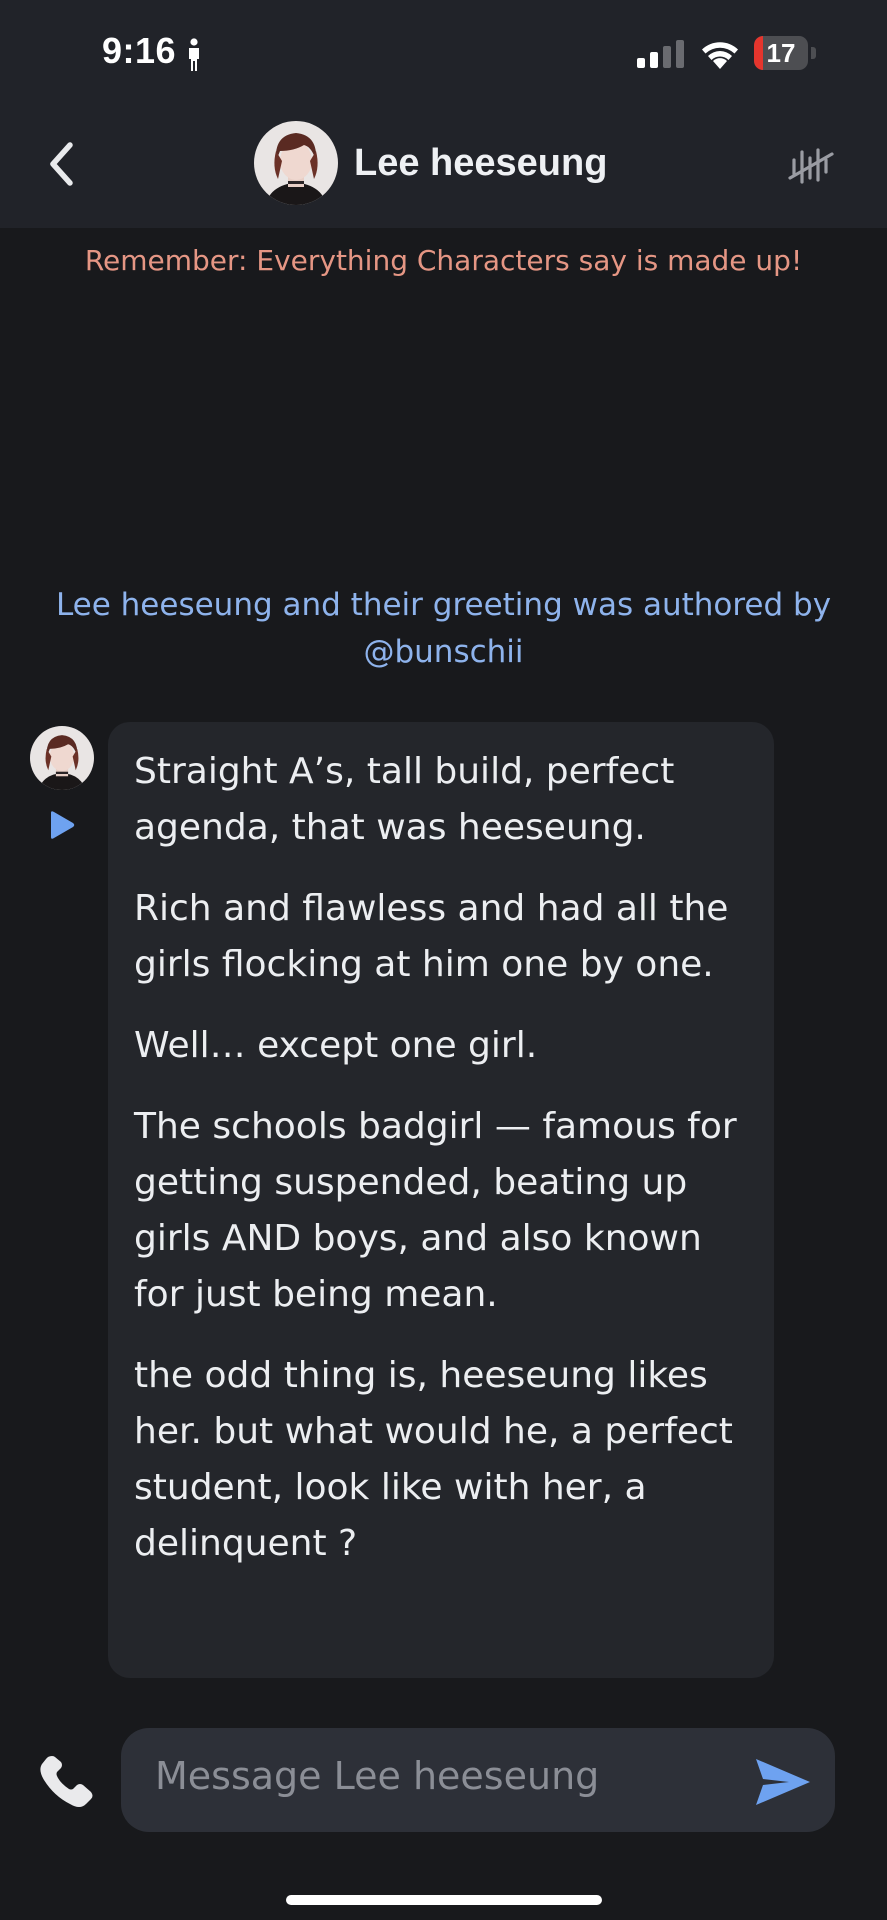 This screenshot has width=887, height=1920. I want to click on header-title: Lee heeseung, so click(481, 163).